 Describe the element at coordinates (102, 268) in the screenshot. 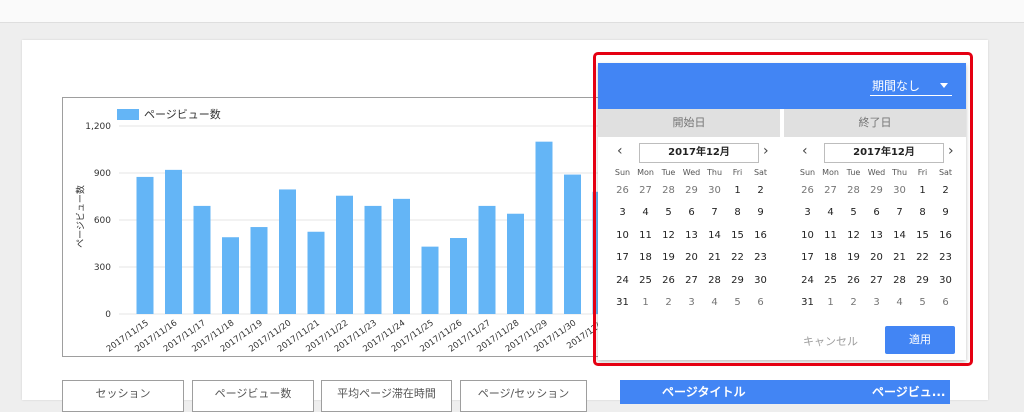

I see `y-tick-label: 300` at that location.